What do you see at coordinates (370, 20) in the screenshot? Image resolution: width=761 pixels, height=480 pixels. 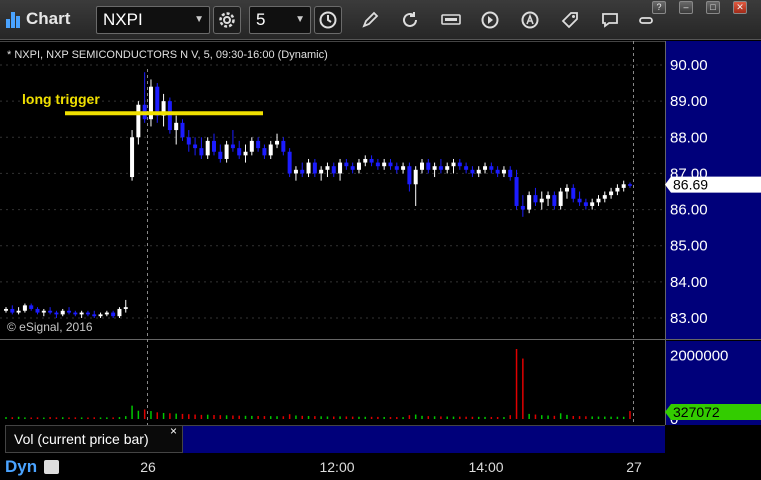 I see `pencil-draw-icon` at bounding box center [370, 20].